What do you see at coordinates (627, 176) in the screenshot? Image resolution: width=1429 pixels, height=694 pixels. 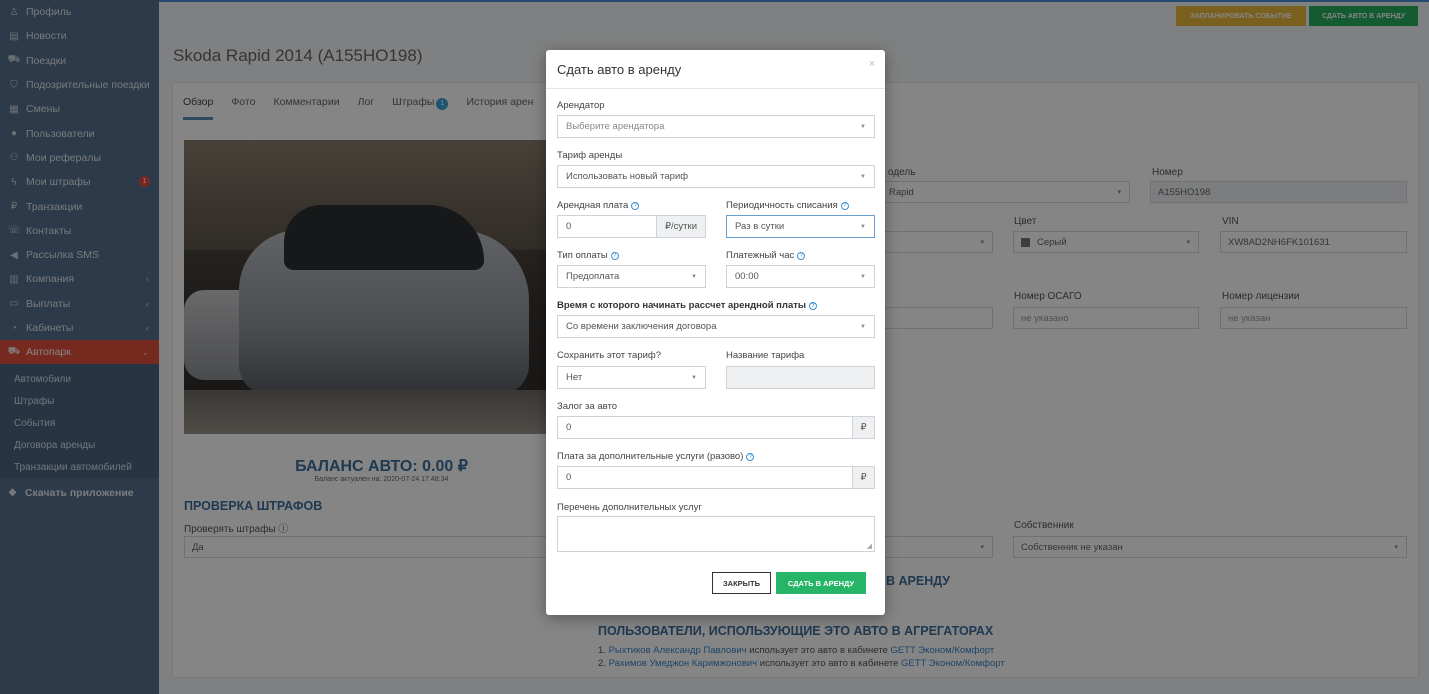 I see `tariff-value: Использовать новый тариф` at bounding box center [627, 176].